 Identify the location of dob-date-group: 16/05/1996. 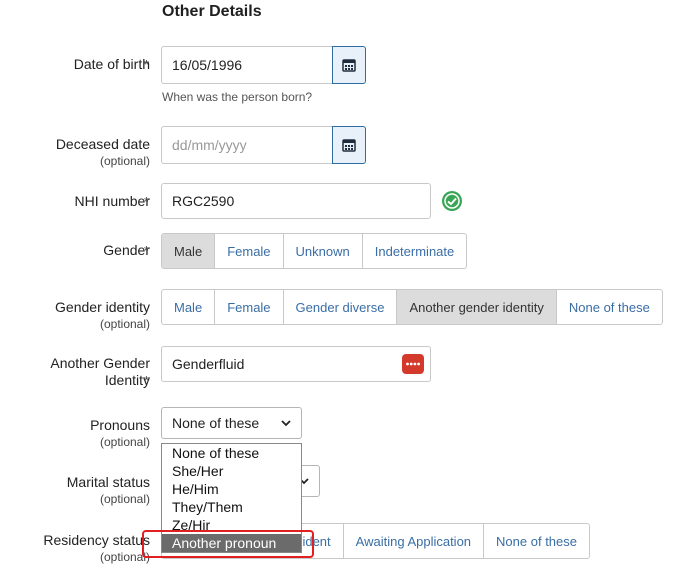
(263, 65).